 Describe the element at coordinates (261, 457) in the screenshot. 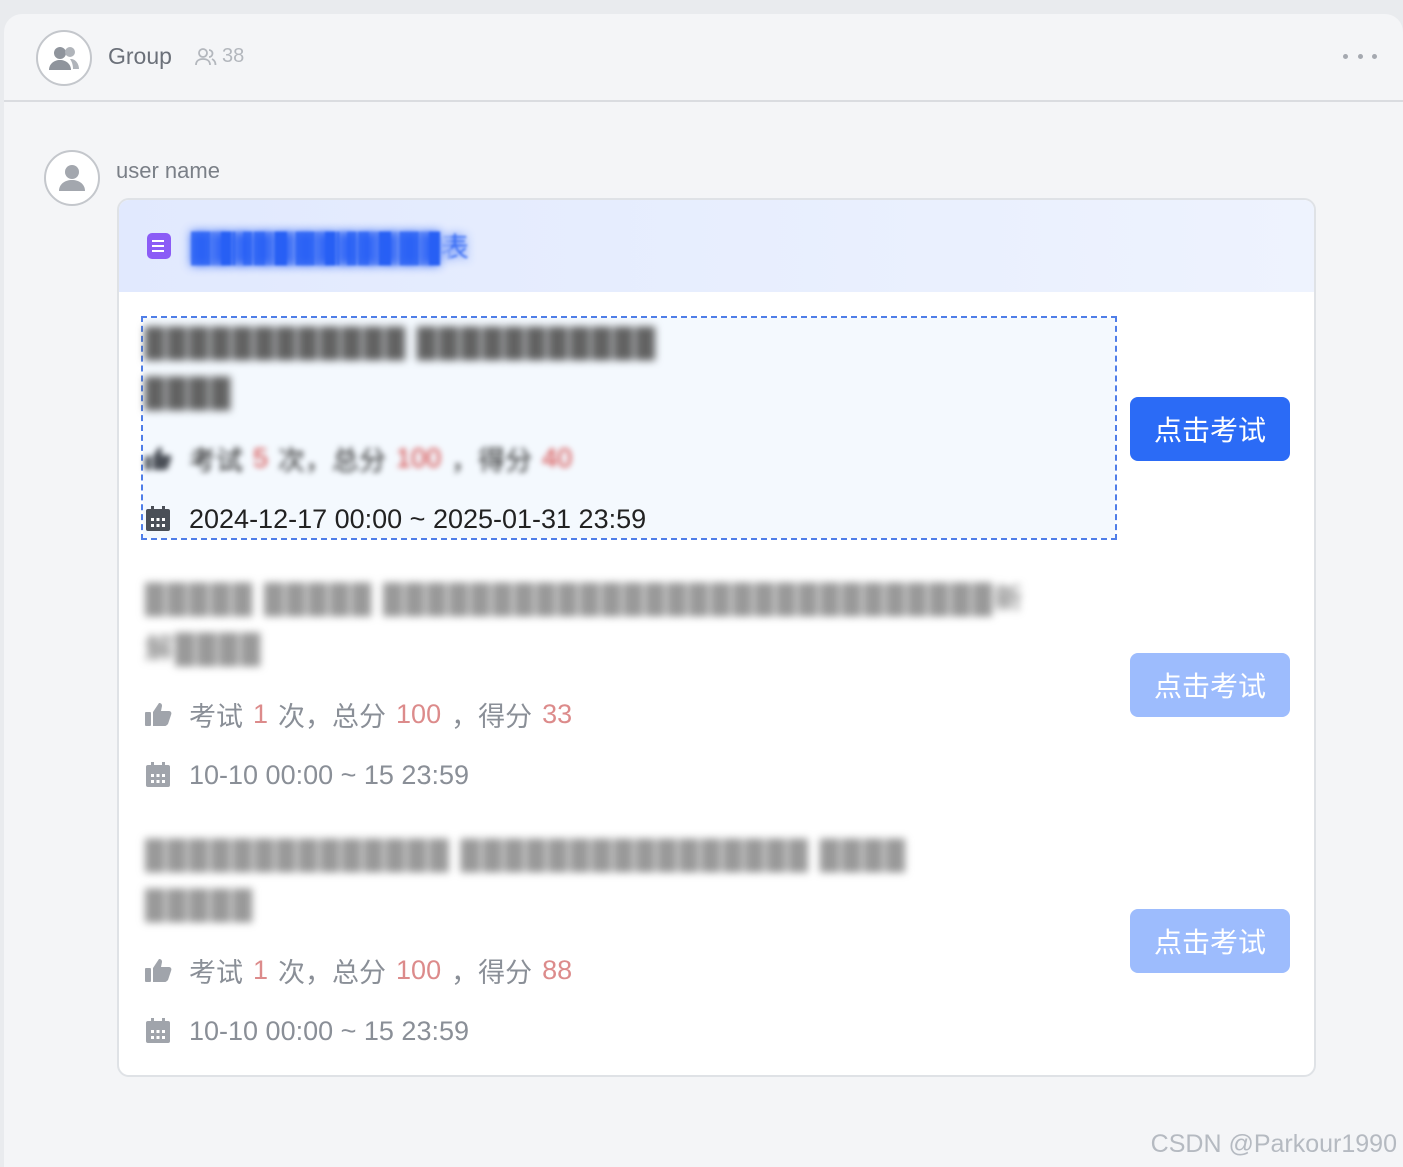

I see `attempts-value: 5` at that location.